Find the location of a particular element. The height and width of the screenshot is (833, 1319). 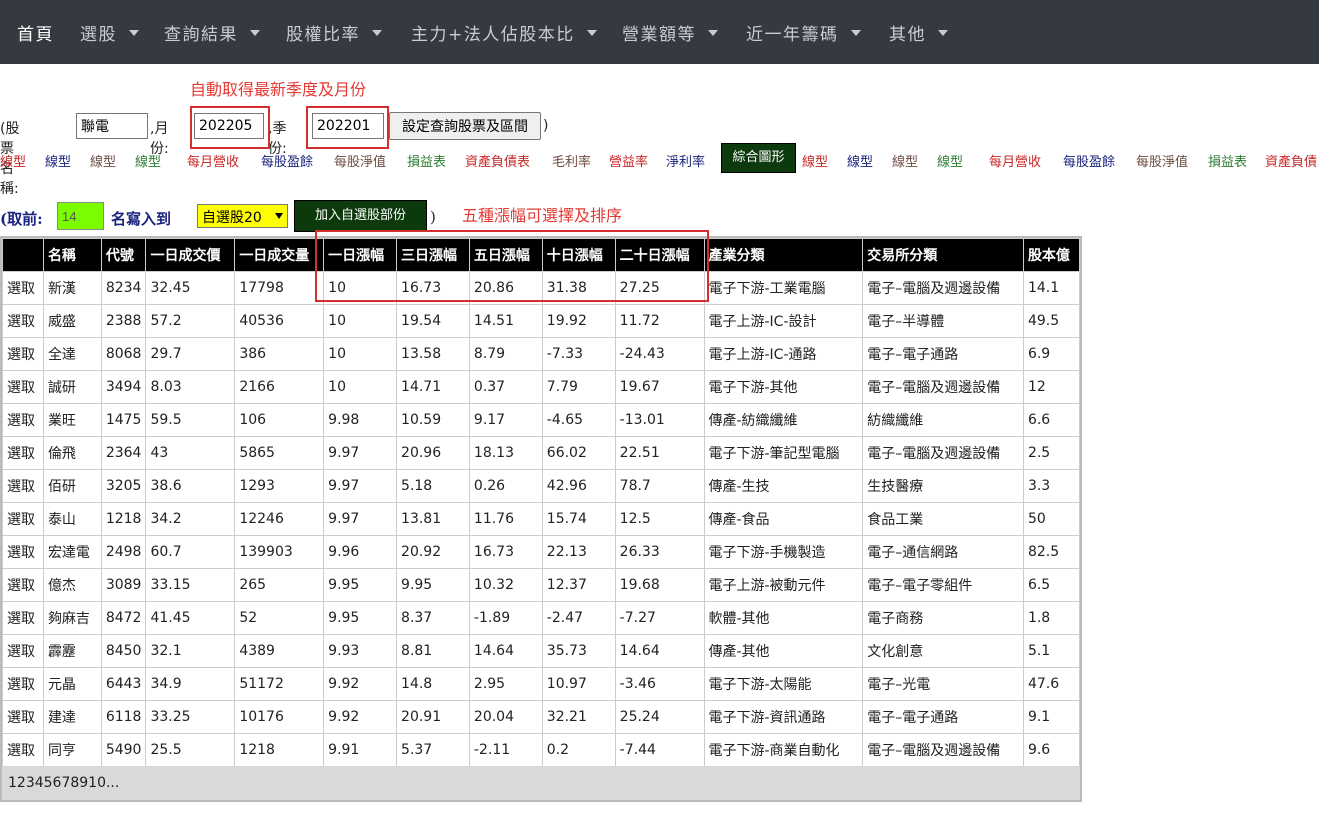

nav-item-equity-ratio: 股權比率 is located at coordinates (334, 33).